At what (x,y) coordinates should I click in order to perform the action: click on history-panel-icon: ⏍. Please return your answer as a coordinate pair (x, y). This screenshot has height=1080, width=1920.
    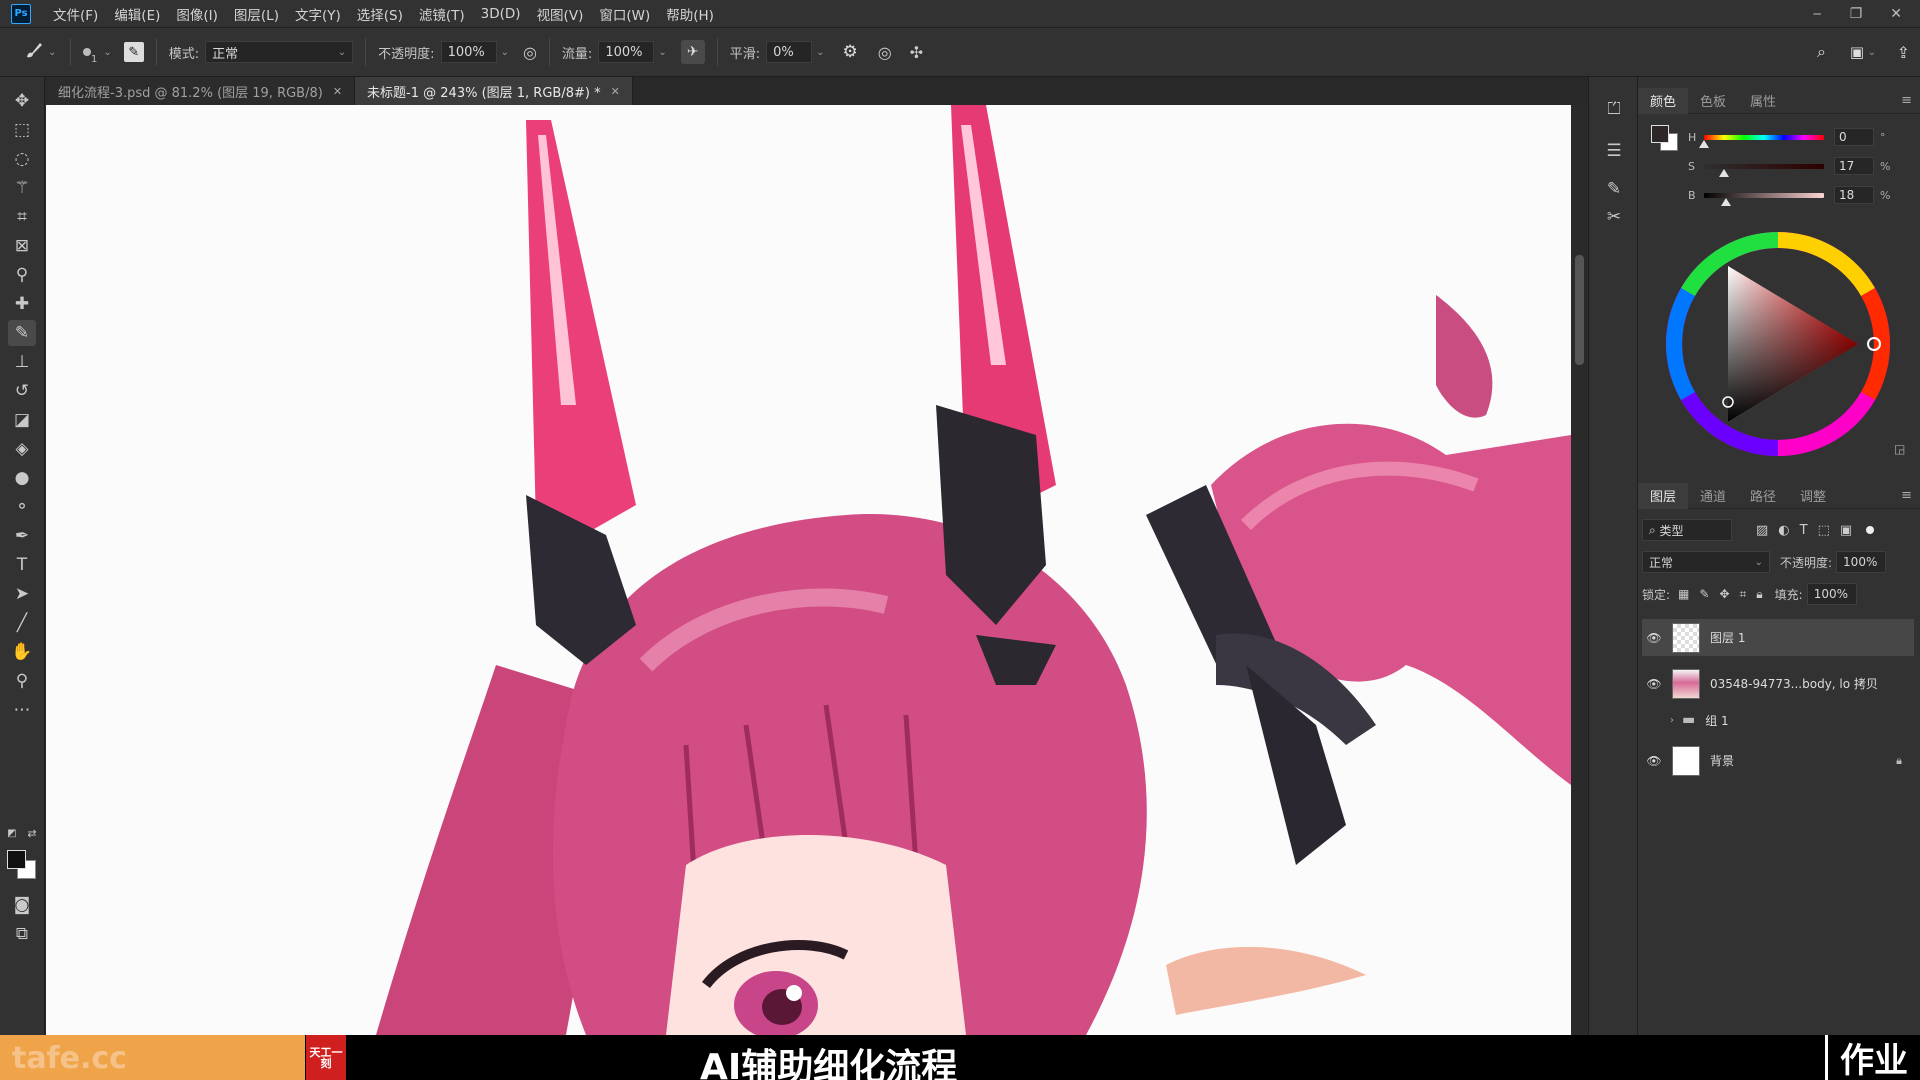
    Looking at the image, I should click on (1614, 109).